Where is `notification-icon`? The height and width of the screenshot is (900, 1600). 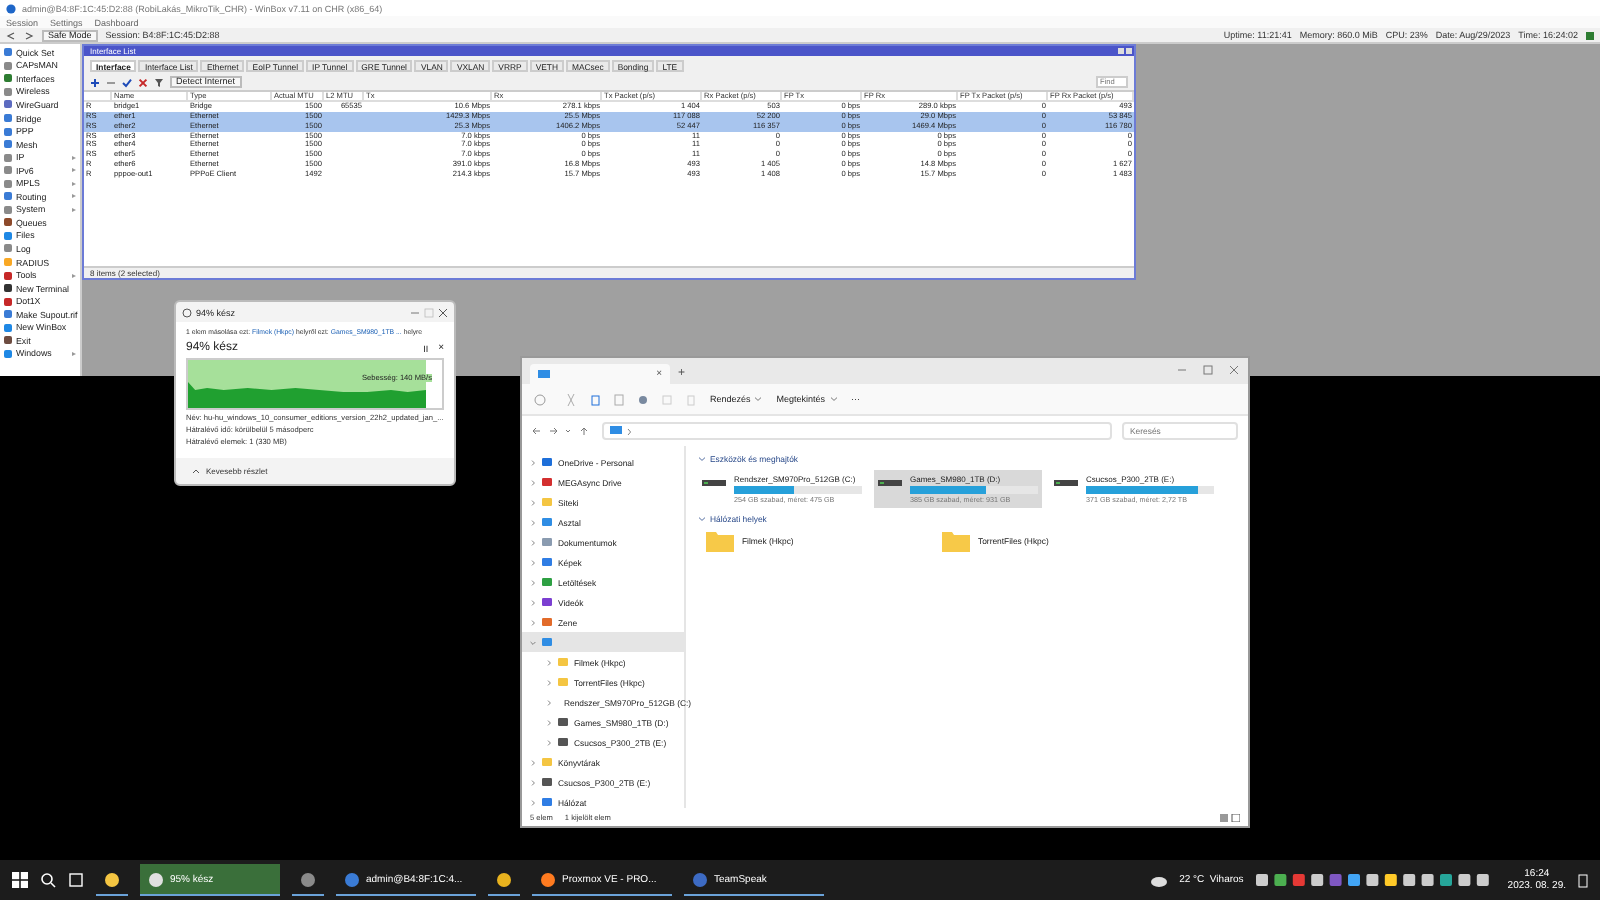 notification-icon is located at coordinates (1583, 880).